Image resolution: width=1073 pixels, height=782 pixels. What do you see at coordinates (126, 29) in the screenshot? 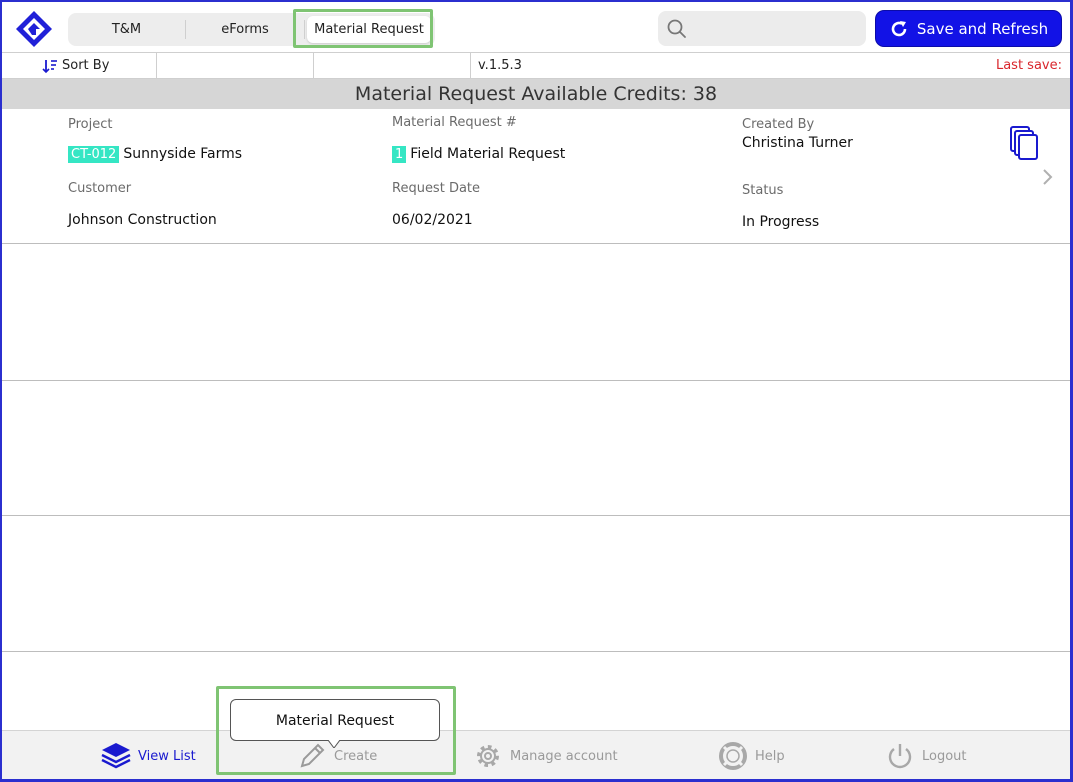
I see `tab-tm: T&M` at bounding box center [126, 29].